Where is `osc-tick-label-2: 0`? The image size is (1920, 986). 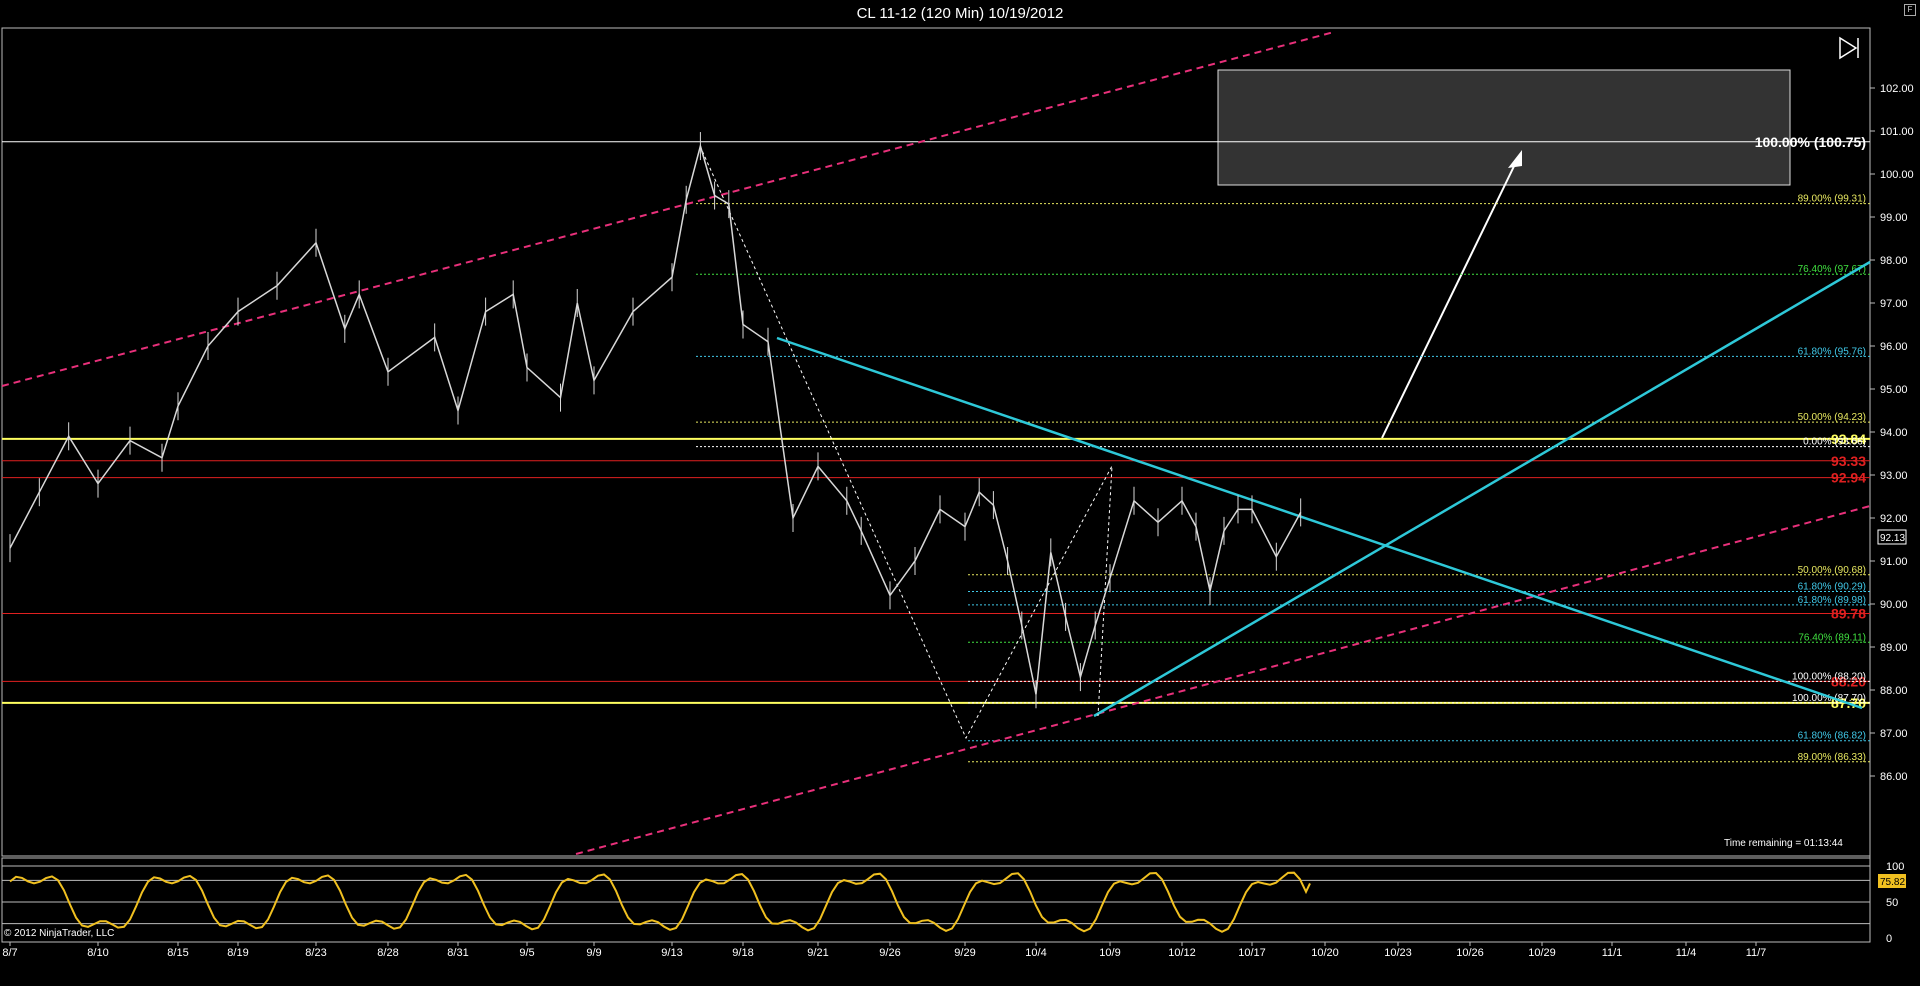
osc-tick-label-2: 0 is located at coordinates (1889, 939).